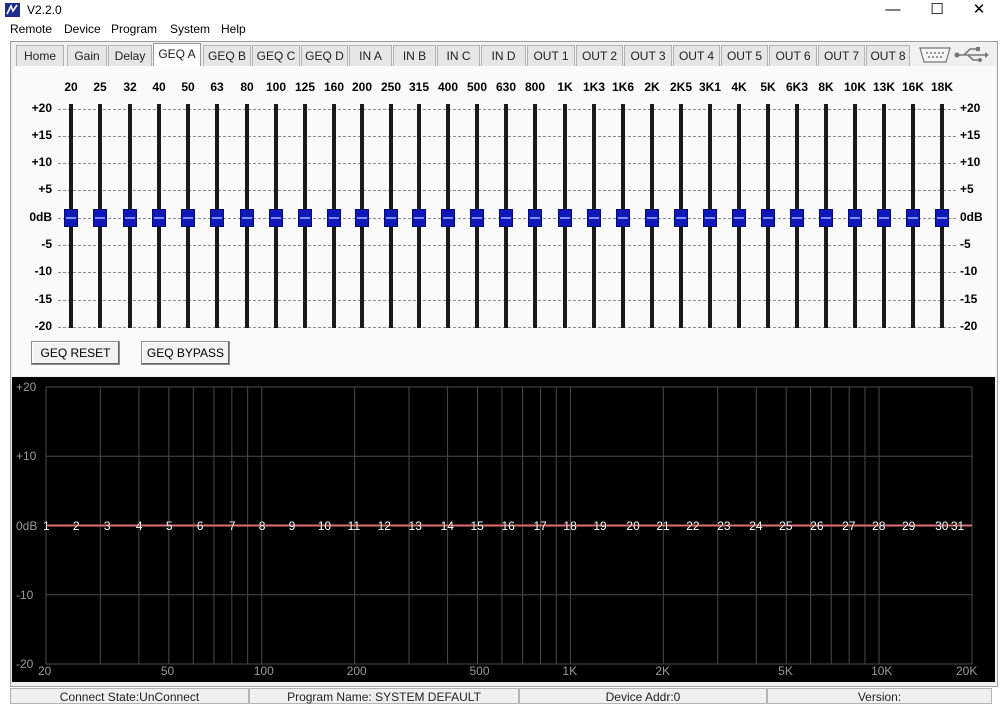  Describe the element at coordinates (633, 525) in the screenshot. I see `graph-band-marker: 20` at that location.